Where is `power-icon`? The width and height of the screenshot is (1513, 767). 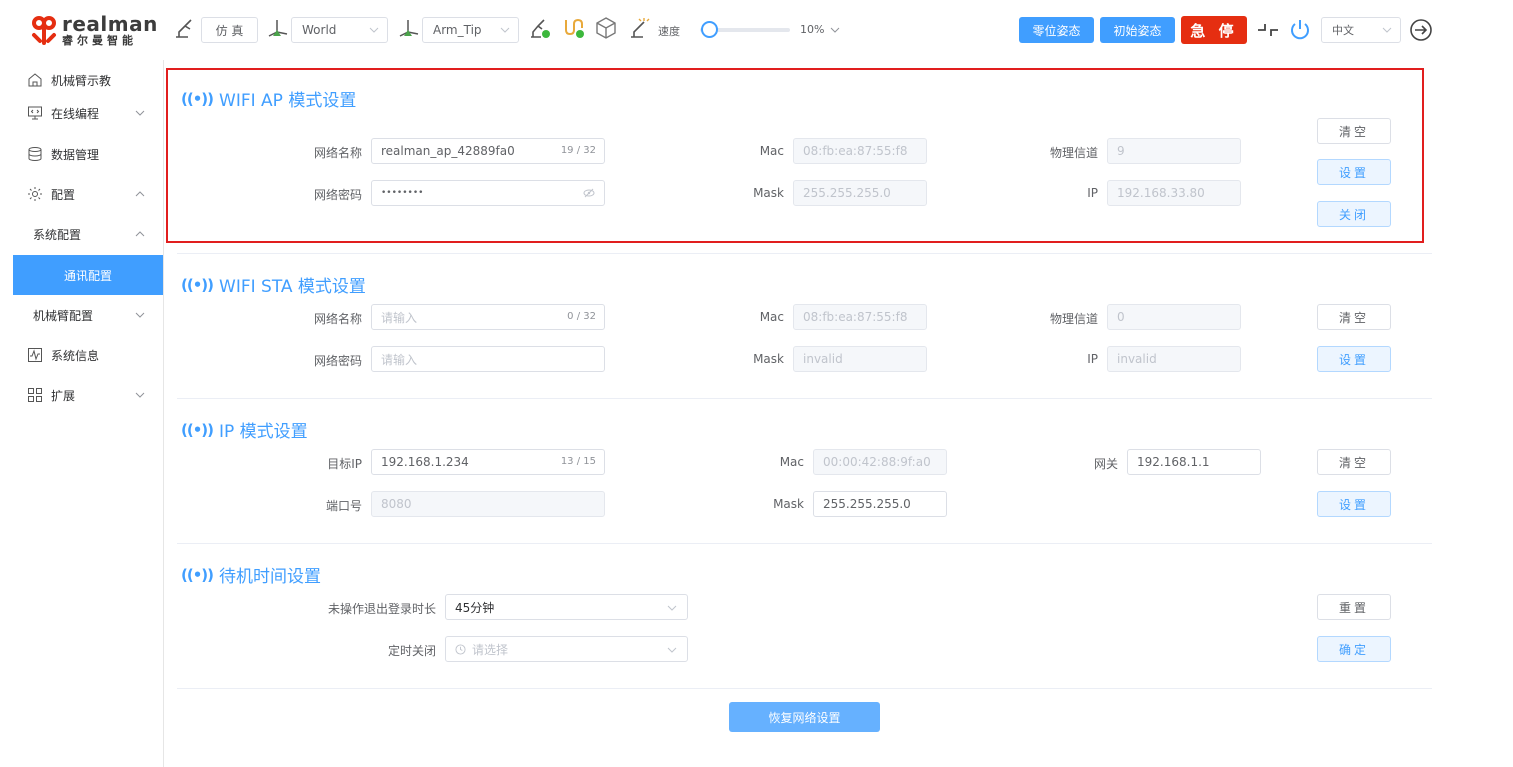
power-icon is located at coordinates (1300, 30).